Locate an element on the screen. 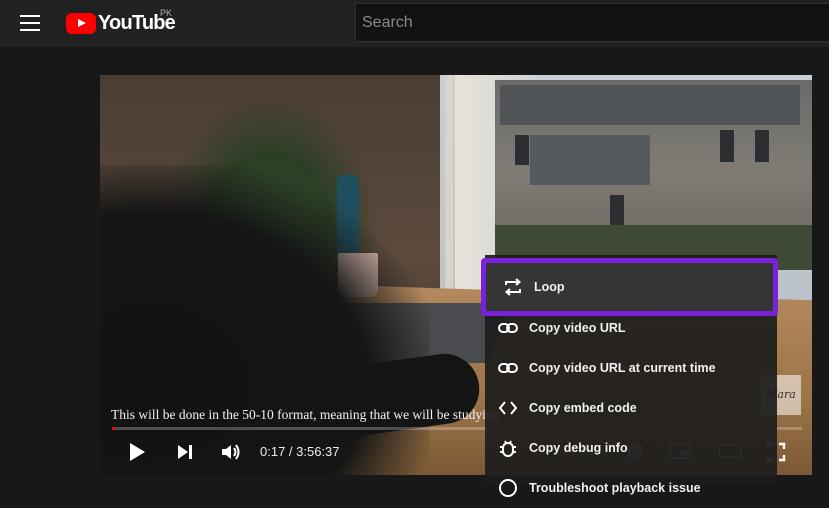 The height and width of the screenshot is (508, 829). time-display: 0:17 / 3:56:37 is located at coordinates (300, 451).